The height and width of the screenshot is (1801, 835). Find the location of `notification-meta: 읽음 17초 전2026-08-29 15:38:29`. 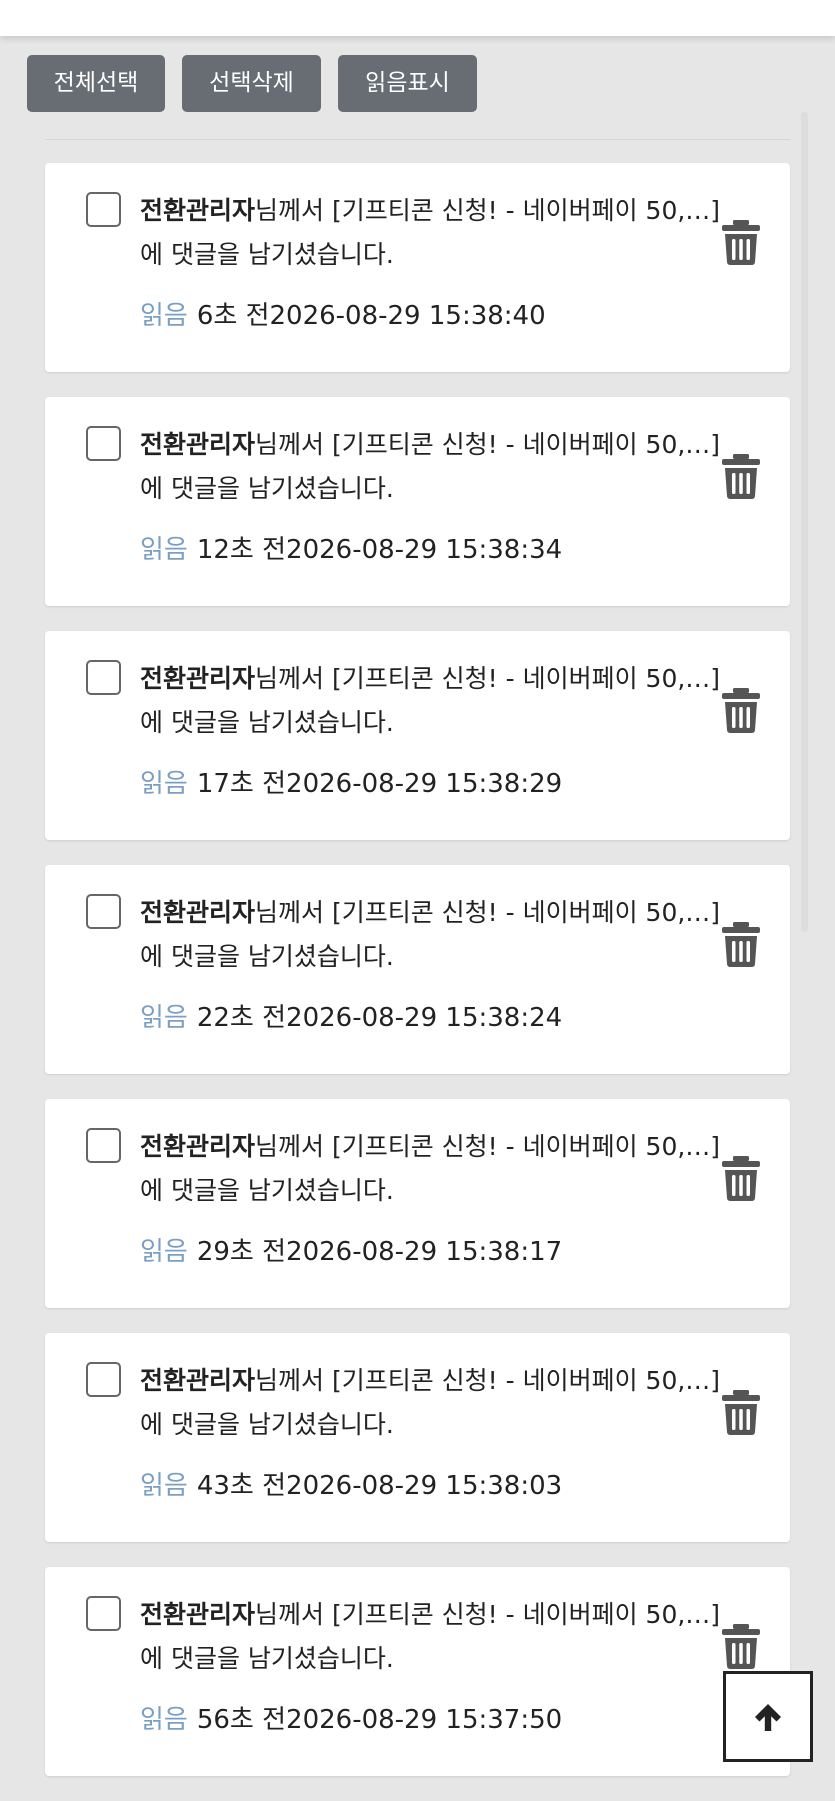

notification-meta: 읽음 17초 전2026-08-29 15:38:29 is located at coordinates (351, 784).